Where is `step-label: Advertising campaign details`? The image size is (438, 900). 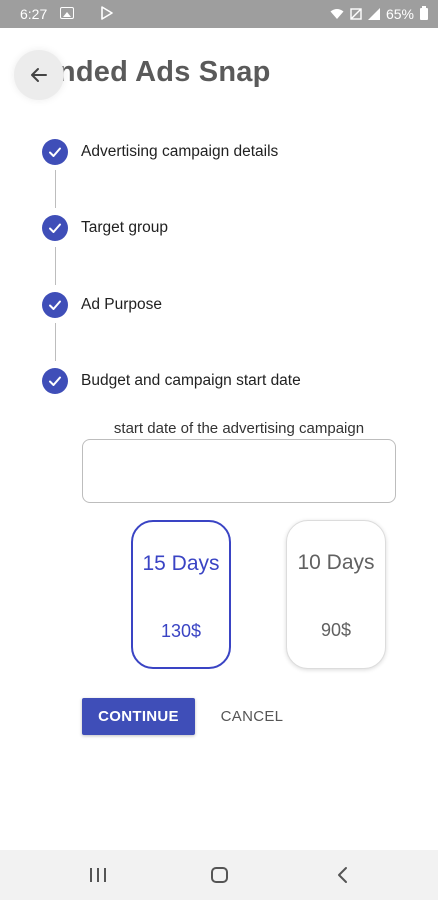
step-label: Advertising campaign details is located at coordinates (180, 151).